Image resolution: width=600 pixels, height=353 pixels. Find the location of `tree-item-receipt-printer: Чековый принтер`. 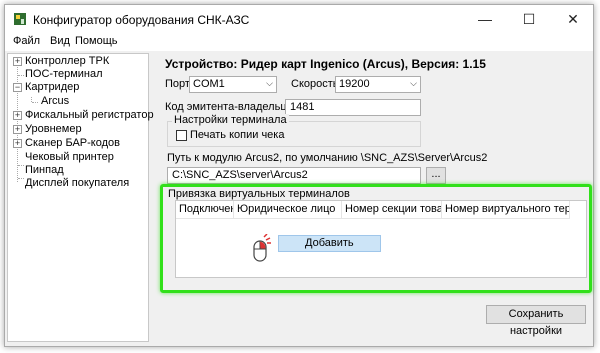

tree-item-receipt-printer: Чековый принтер is located at coordinates (69, 157).